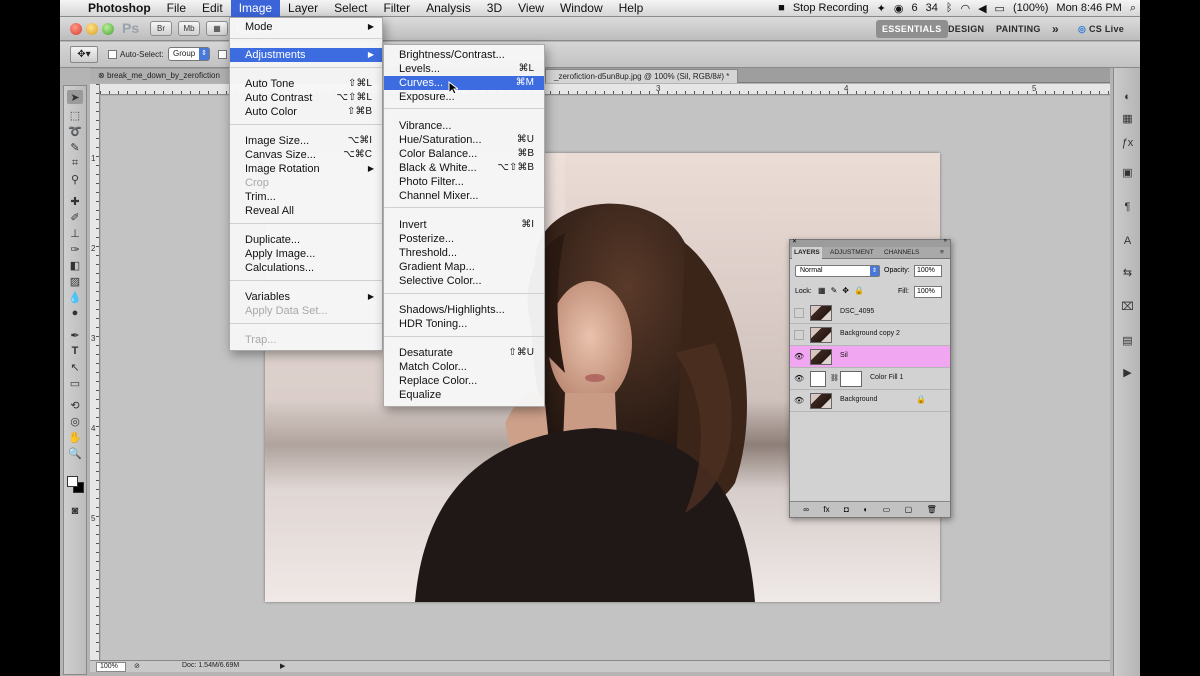 This screenshot has height=676, width=1200. What do you see at coordinates (831, 8) in the screenshot?
I see `stop-recording-label: Stop Recording` at bounding box center [831, 8].